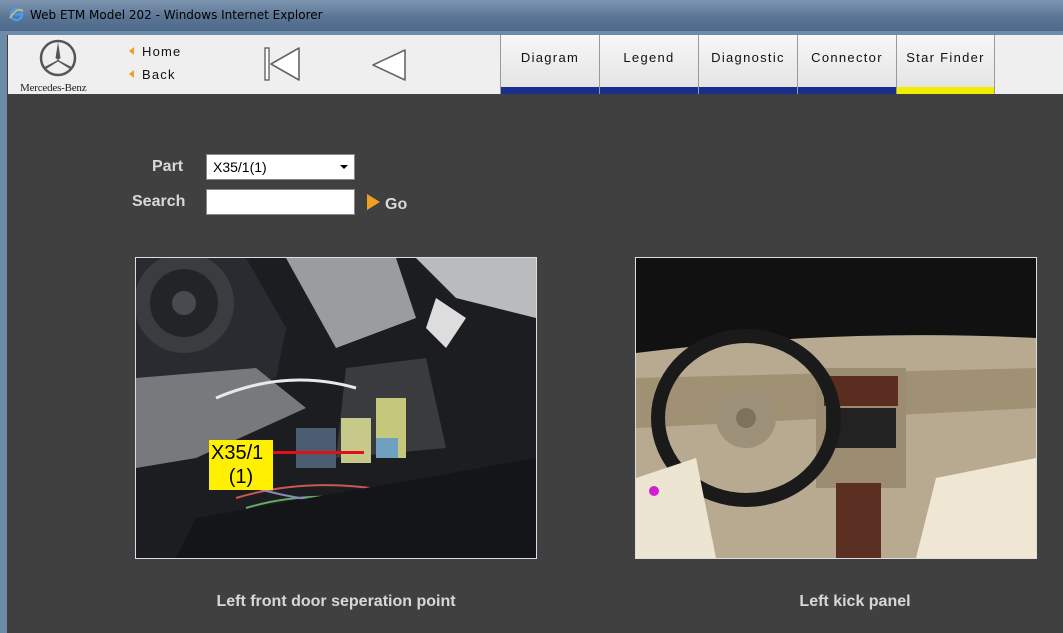  I want to click on tab-label: Connector, so click(847, 57).